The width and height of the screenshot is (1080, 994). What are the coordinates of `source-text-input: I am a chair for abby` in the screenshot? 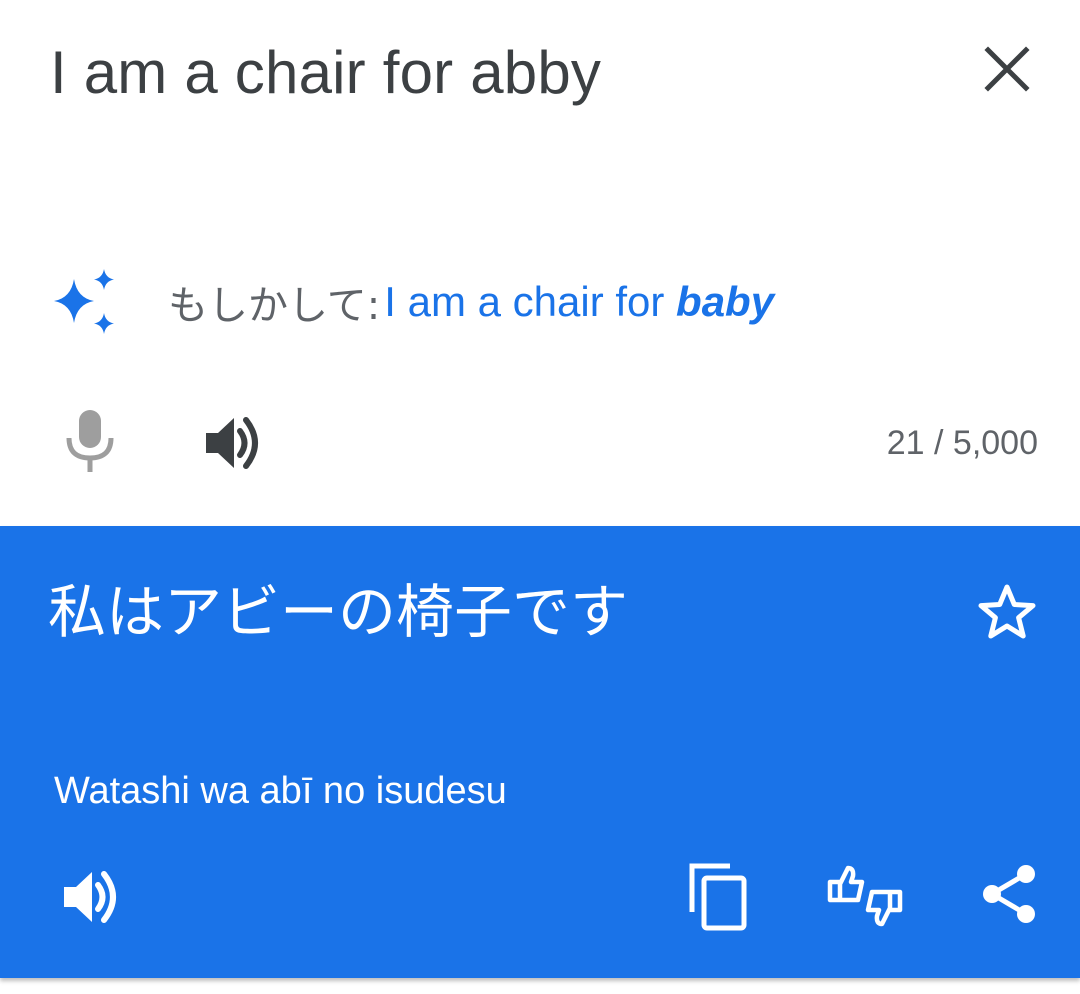 It's located at (325, 73).